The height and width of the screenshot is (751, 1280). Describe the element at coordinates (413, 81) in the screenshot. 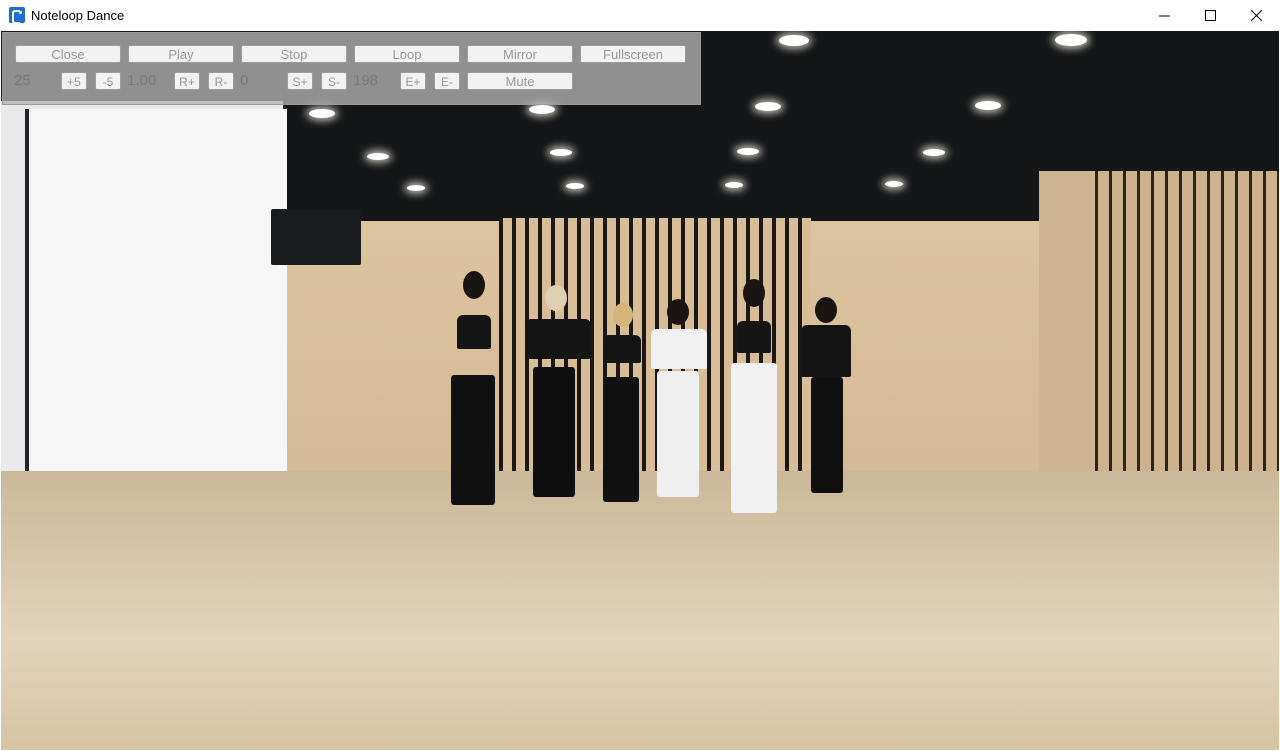

I see `end-up-button: E+` at that location.